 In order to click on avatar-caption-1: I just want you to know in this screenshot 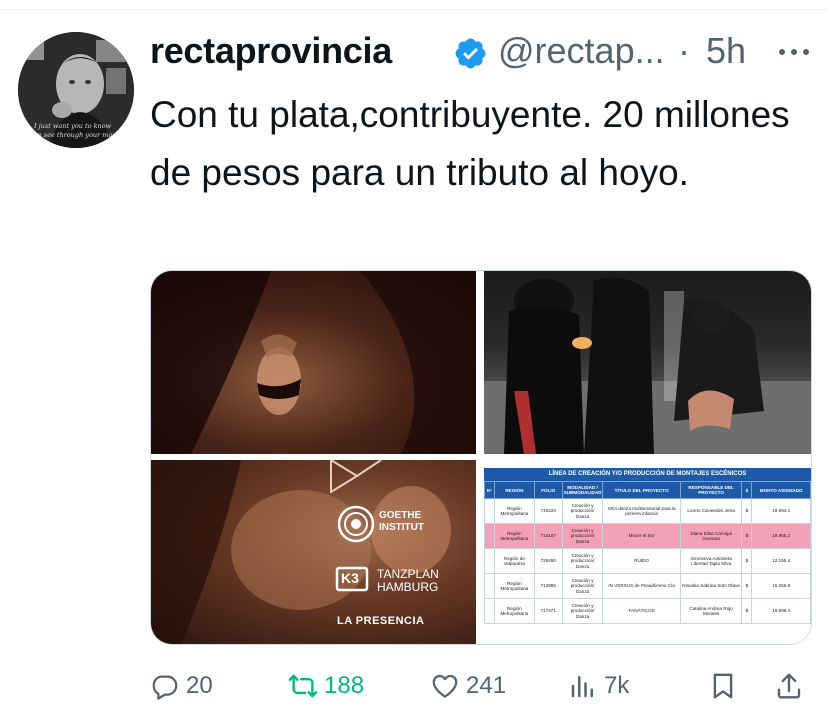, I will do `click(72, 126)`.